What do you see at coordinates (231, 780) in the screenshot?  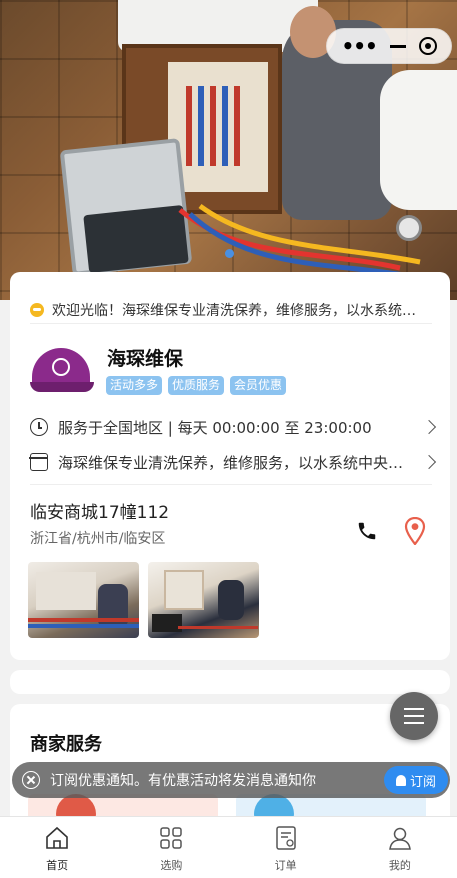 I see `subscribe-bar: 订阅优惠通知。有优惠活动将发消息通知你 订阅` at bounding box center [231, 780].